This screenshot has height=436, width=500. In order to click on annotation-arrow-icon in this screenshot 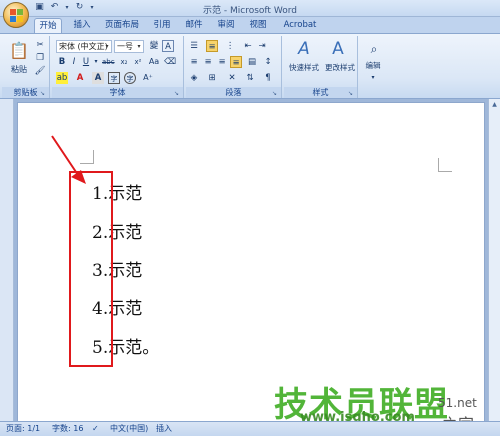, I will do `click(68, 159)`.